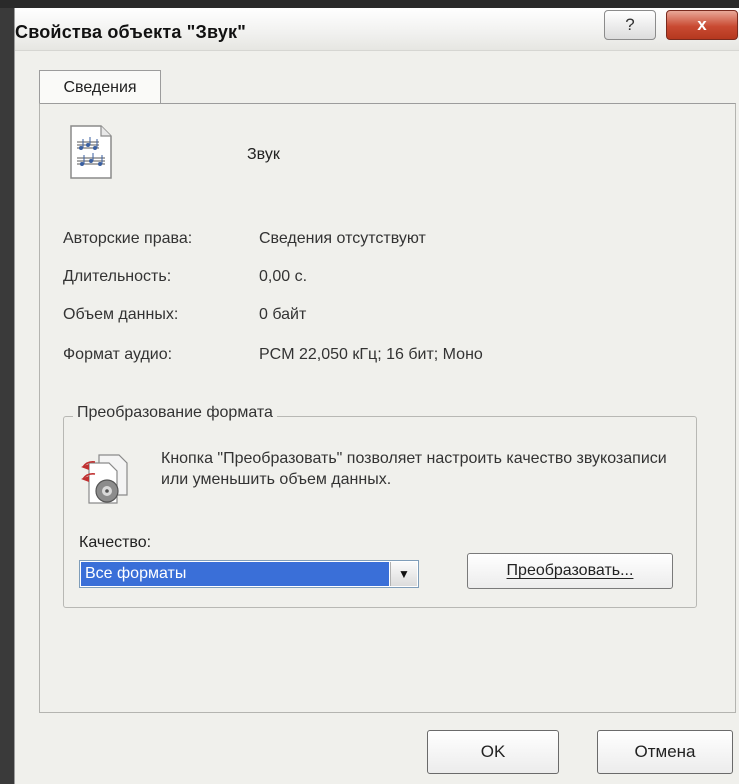 This screenshot has width=739, height=784. What do you see at coordinates (130, 32) in the screenshot?
I see `window-title: Свойства объекта "Звук"` at bounding box center [130, 32].